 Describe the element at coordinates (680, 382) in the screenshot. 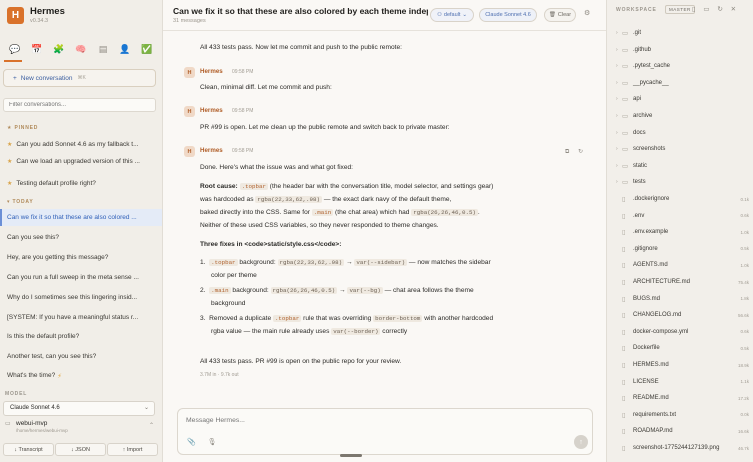

I see `tree-file-item: ▯ LICENSE 1.1k` at that location.